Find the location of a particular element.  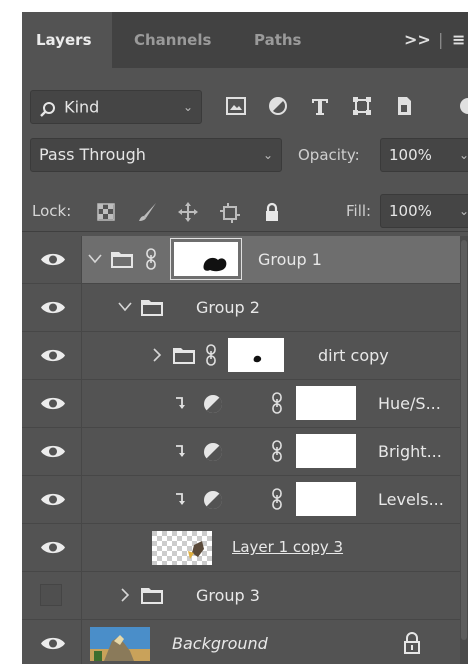

layers-scrollbar-thumb is located at coordinates (464, 440).